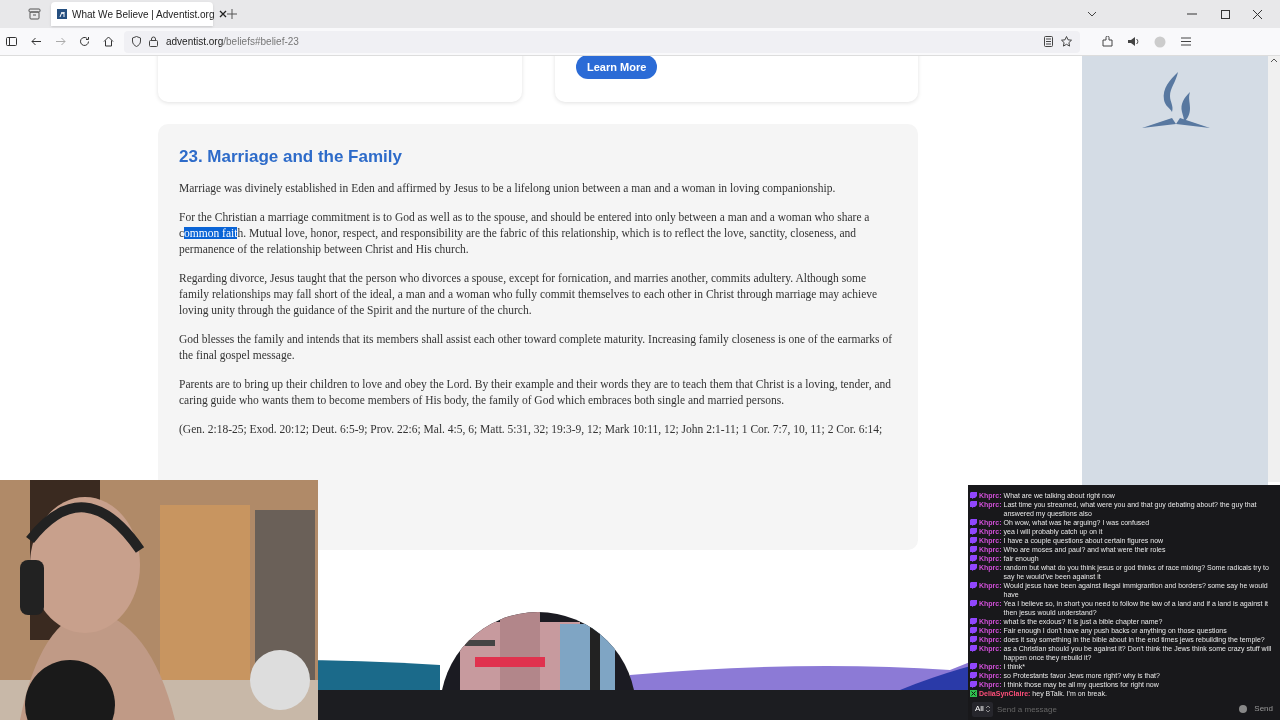 Image resolution: width=1280 pixels, height=720 pixels. What do you see at coordinates (617, 68) in the screenshot?
I see `learn-more-button: Learn More` at bounding box center [617, 68].